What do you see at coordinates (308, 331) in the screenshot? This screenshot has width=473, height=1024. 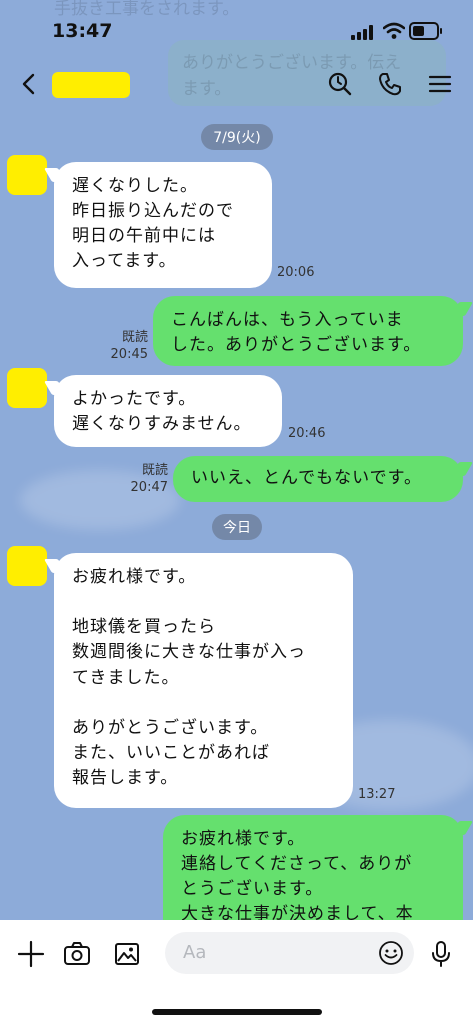 I see `outgoing-message: こんばんは、もう入っていま した。ありがとうございます。` at bounding box center [308, 331].